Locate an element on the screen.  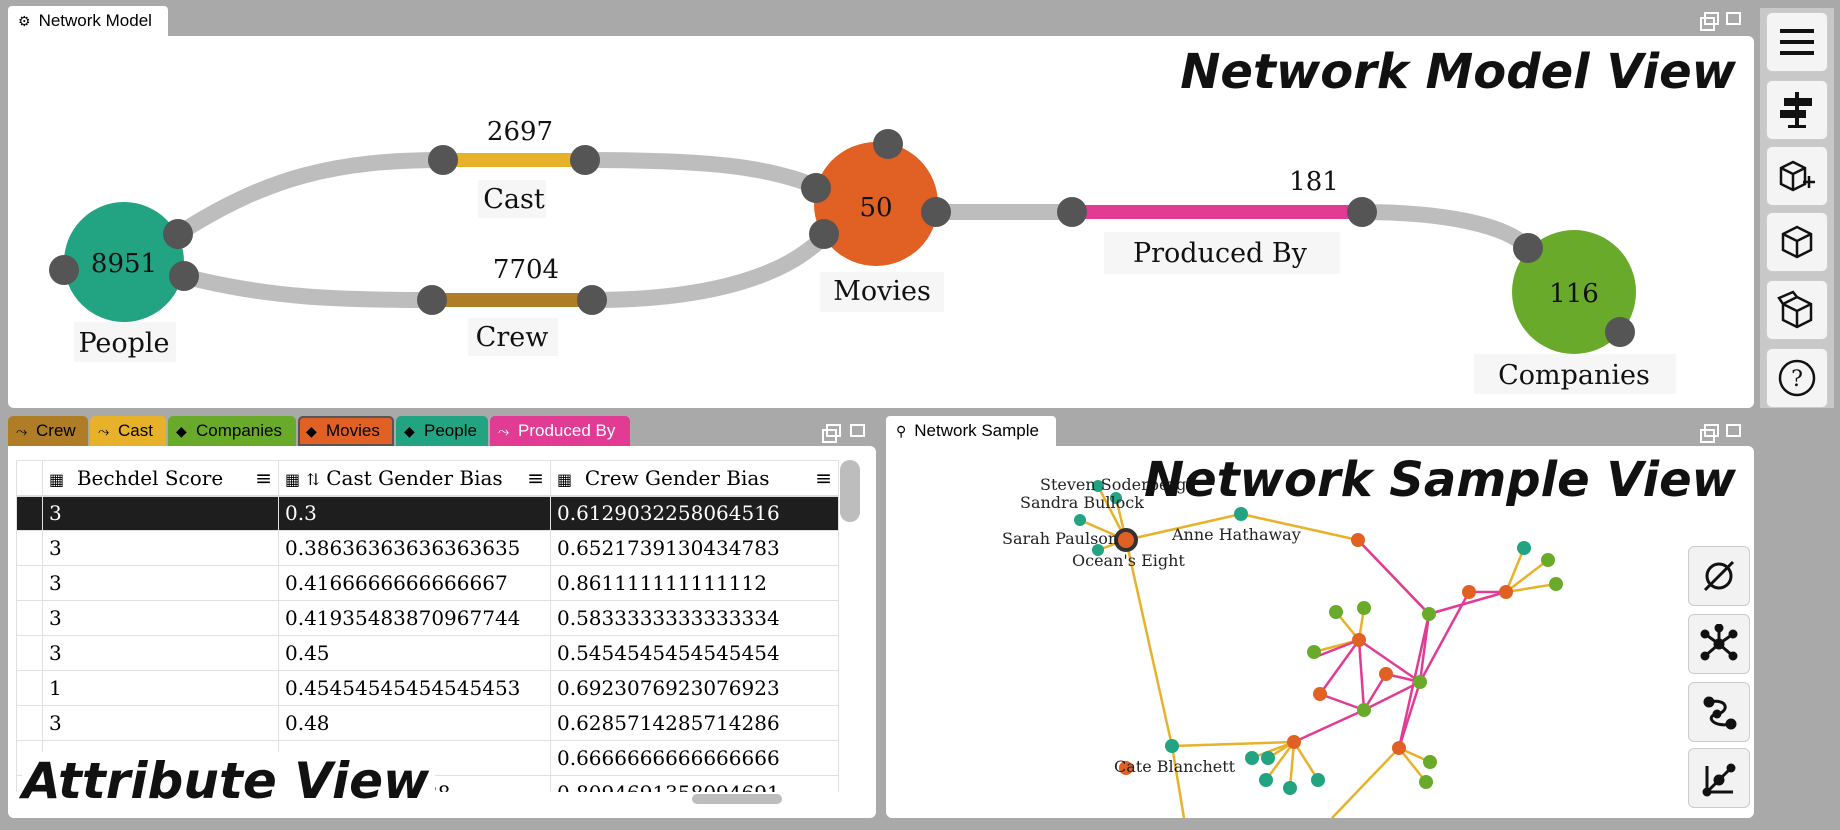
table-row: 3 0.38636363636363635 0.6521739130434783 is located at coordinates (427, 548).